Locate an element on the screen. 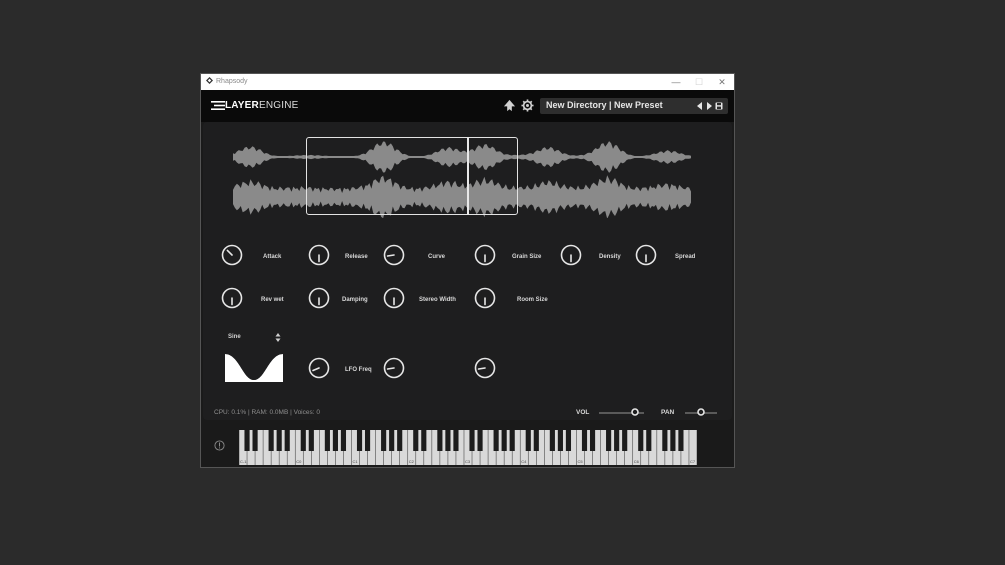  save-icon is located at coordinates (719, 106).